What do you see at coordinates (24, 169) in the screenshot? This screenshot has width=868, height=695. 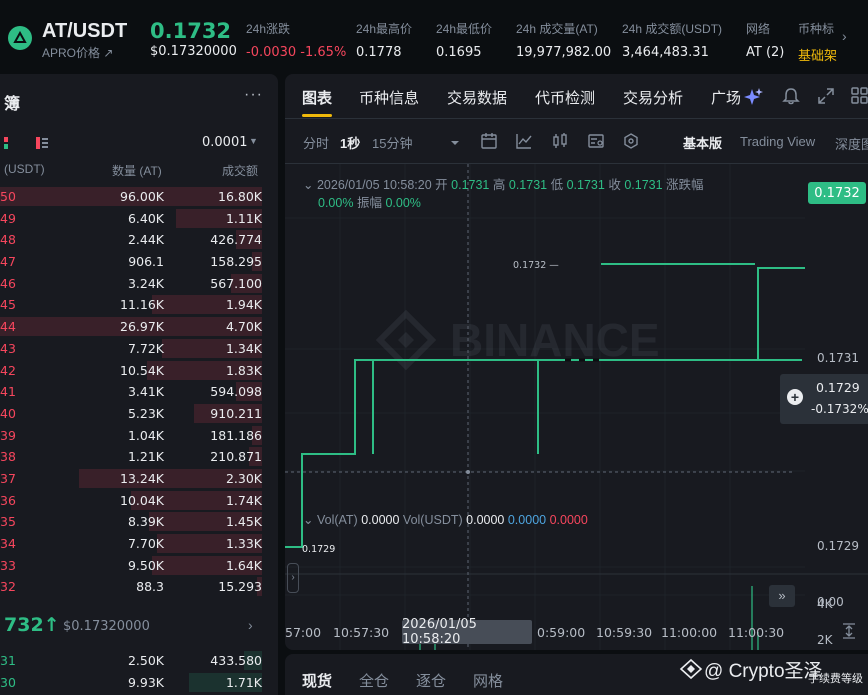 I see `col-header-price: (USDT)` at bounding box center [24, 169].